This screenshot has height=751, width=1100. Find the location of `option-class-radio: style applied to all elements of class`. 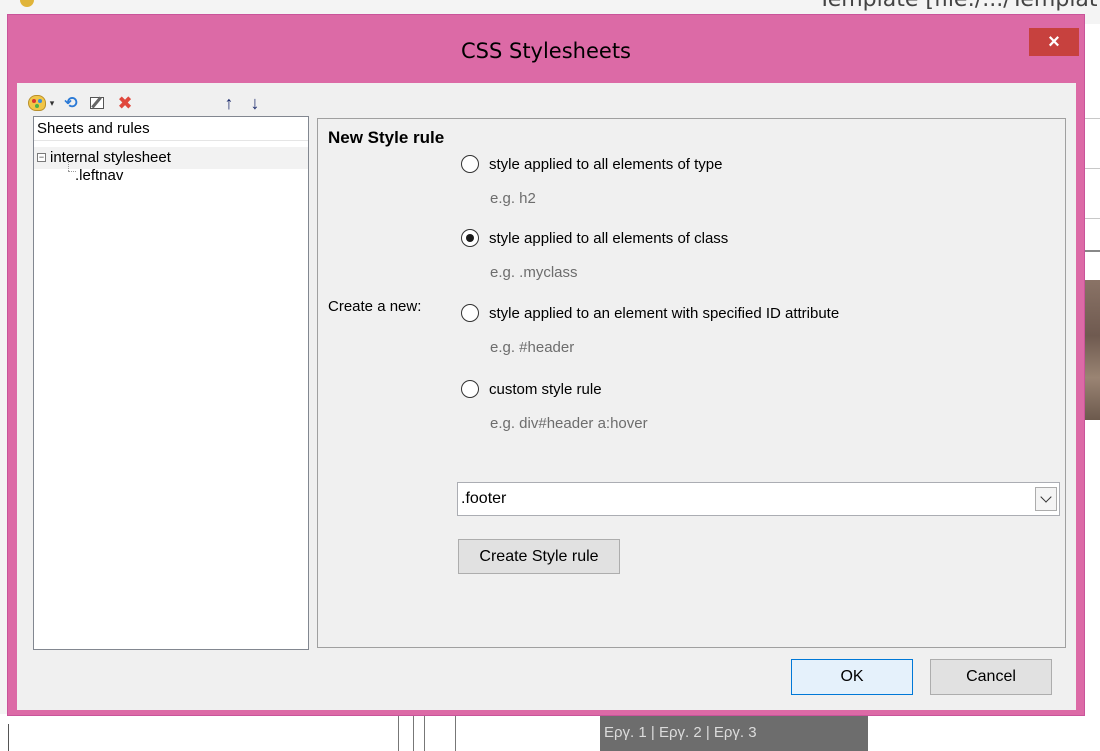

option-class-radio: style applied to all elements of class is located at coordinates (594, 238).